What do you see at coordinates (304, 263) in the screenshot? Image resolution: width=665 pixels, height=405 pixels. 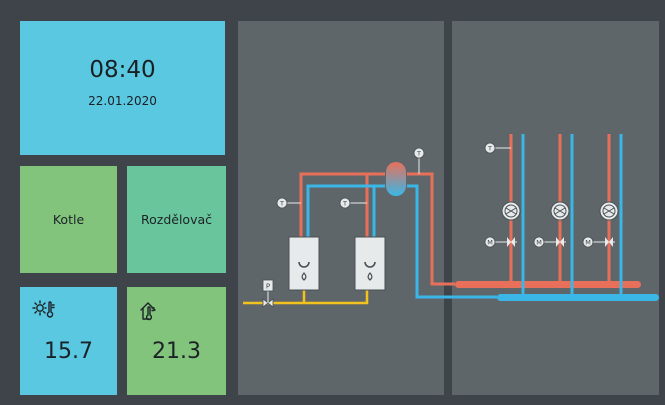 I see `boiler-1-icon` at bounding box center [304, 263].